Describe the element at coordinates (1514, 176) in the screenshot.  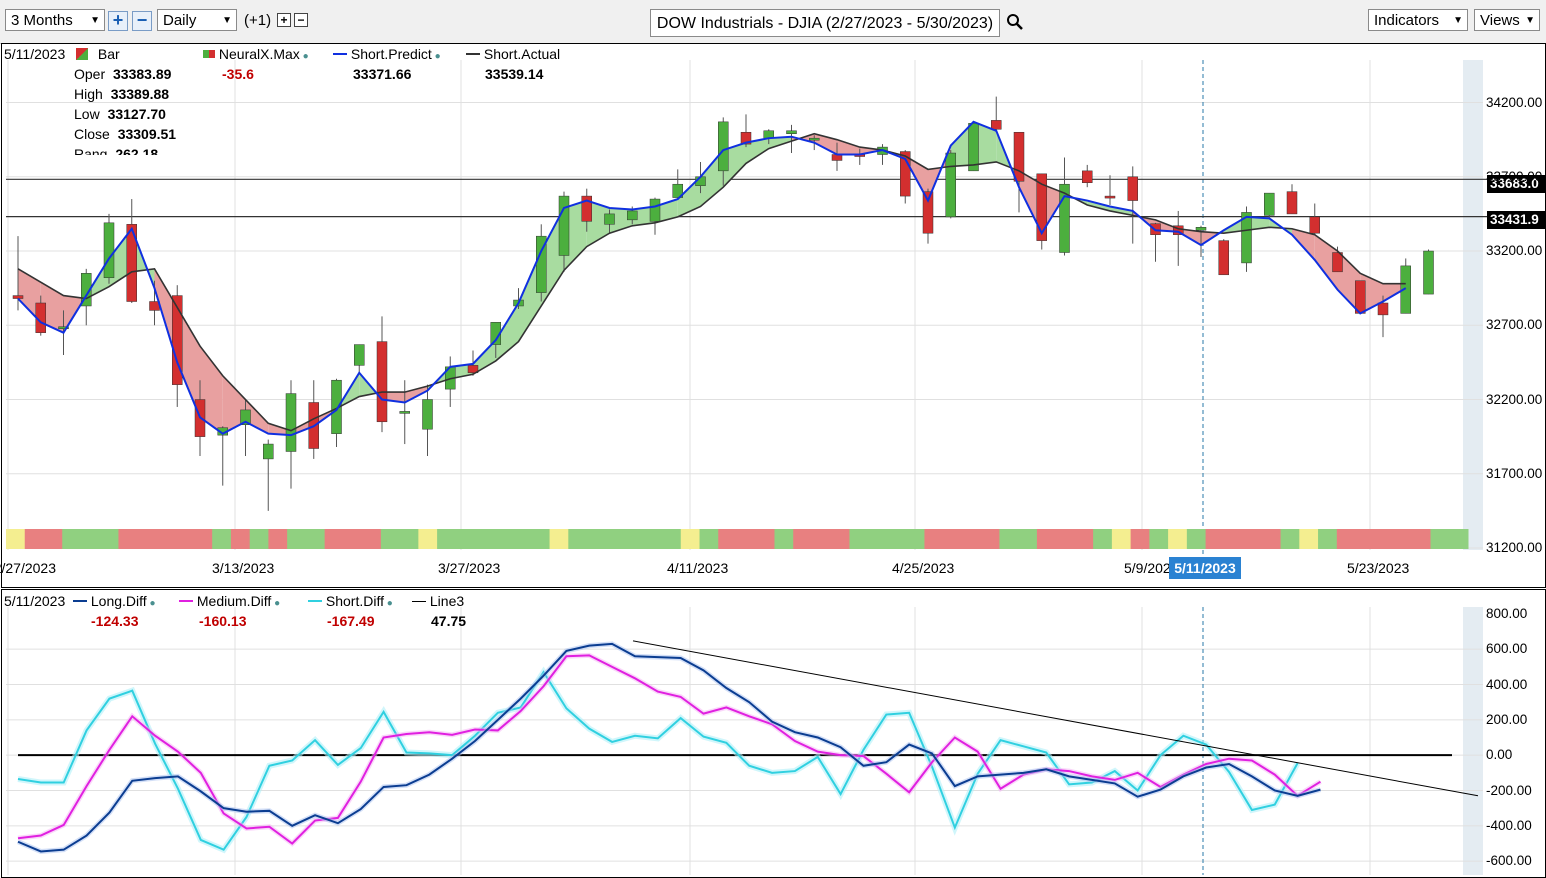
I see `price-y-tick: 33700.00` at that location.